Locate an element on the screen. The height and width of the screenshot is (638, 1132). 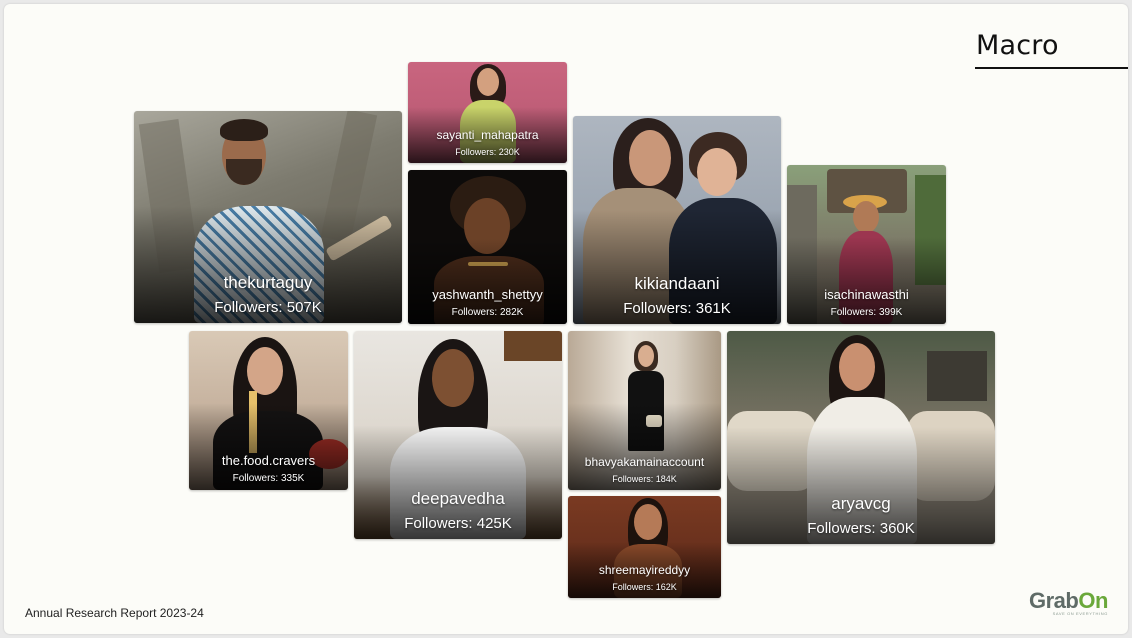
grabon-logo: GrabOn SAVE ON EVERYTHING is located at coordinates (1068, 602).